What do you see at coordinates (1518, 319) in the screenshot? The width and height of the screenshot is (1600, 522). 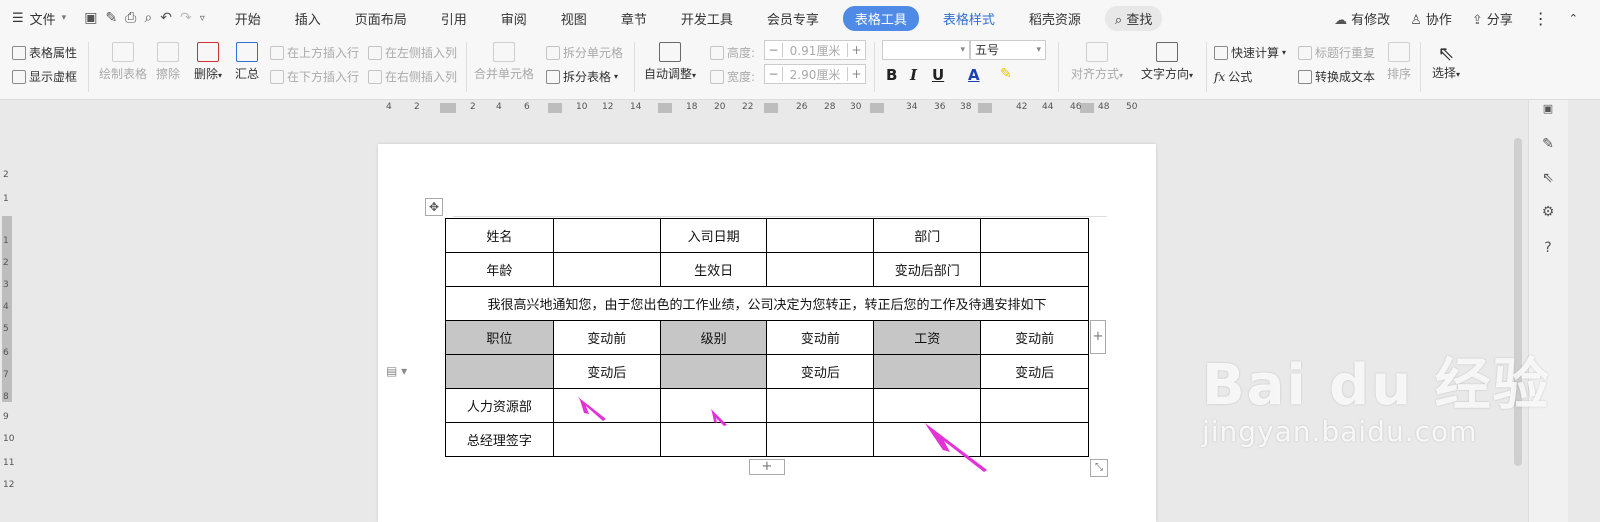 I see `vertical-scrollbar` at bounding box center [1518, 319].